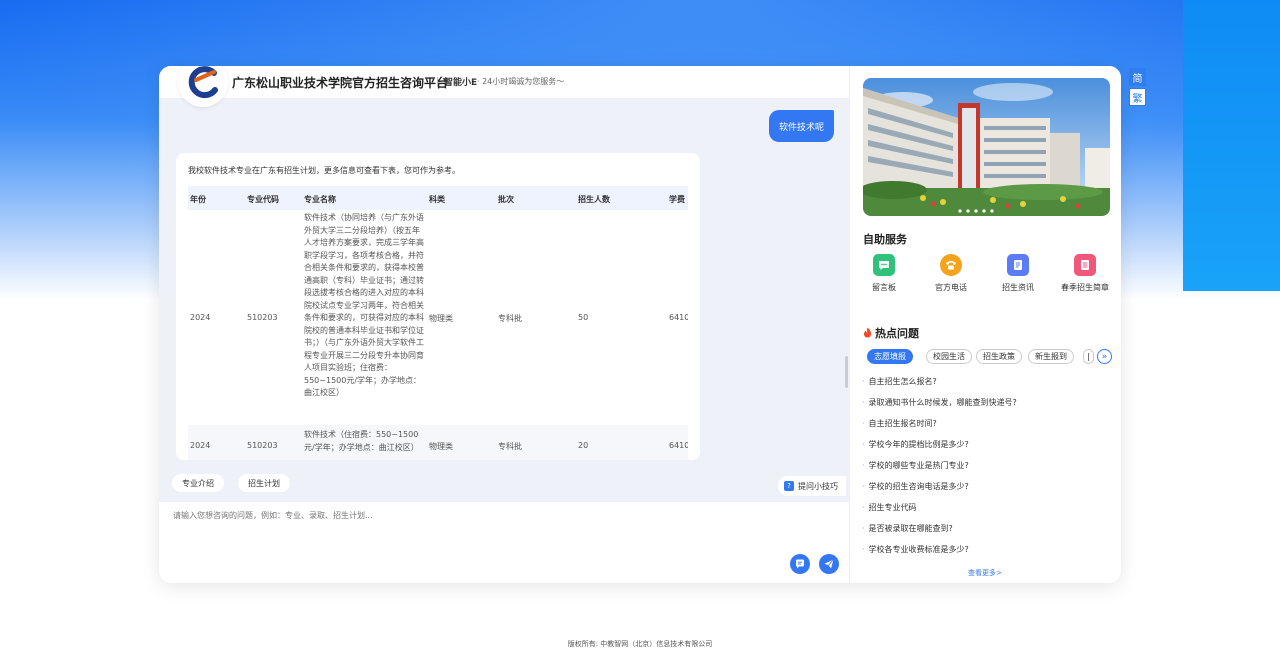  What do you see at coordinates (1137, 97) in the screenshot?
I see `lang-traditional-button: 繁` at bounding box center [1137, 97].